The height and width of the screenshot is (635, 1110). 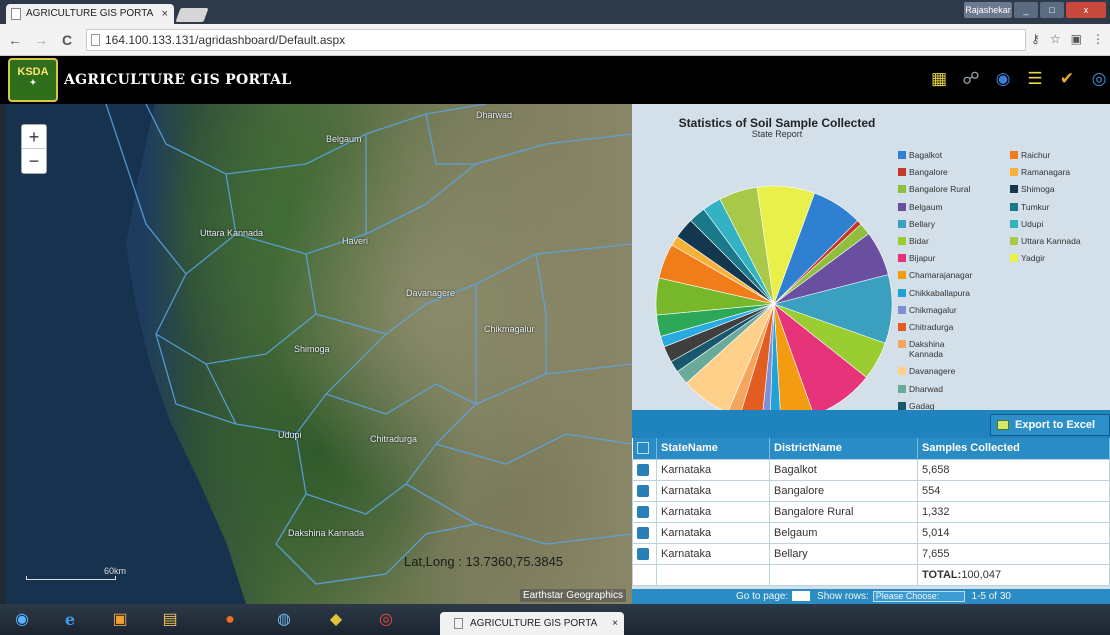 What do you see at coordinates (952, 224) in the screenshot?
I see `legend-item: Bellary` at bounding box center [952, 224].